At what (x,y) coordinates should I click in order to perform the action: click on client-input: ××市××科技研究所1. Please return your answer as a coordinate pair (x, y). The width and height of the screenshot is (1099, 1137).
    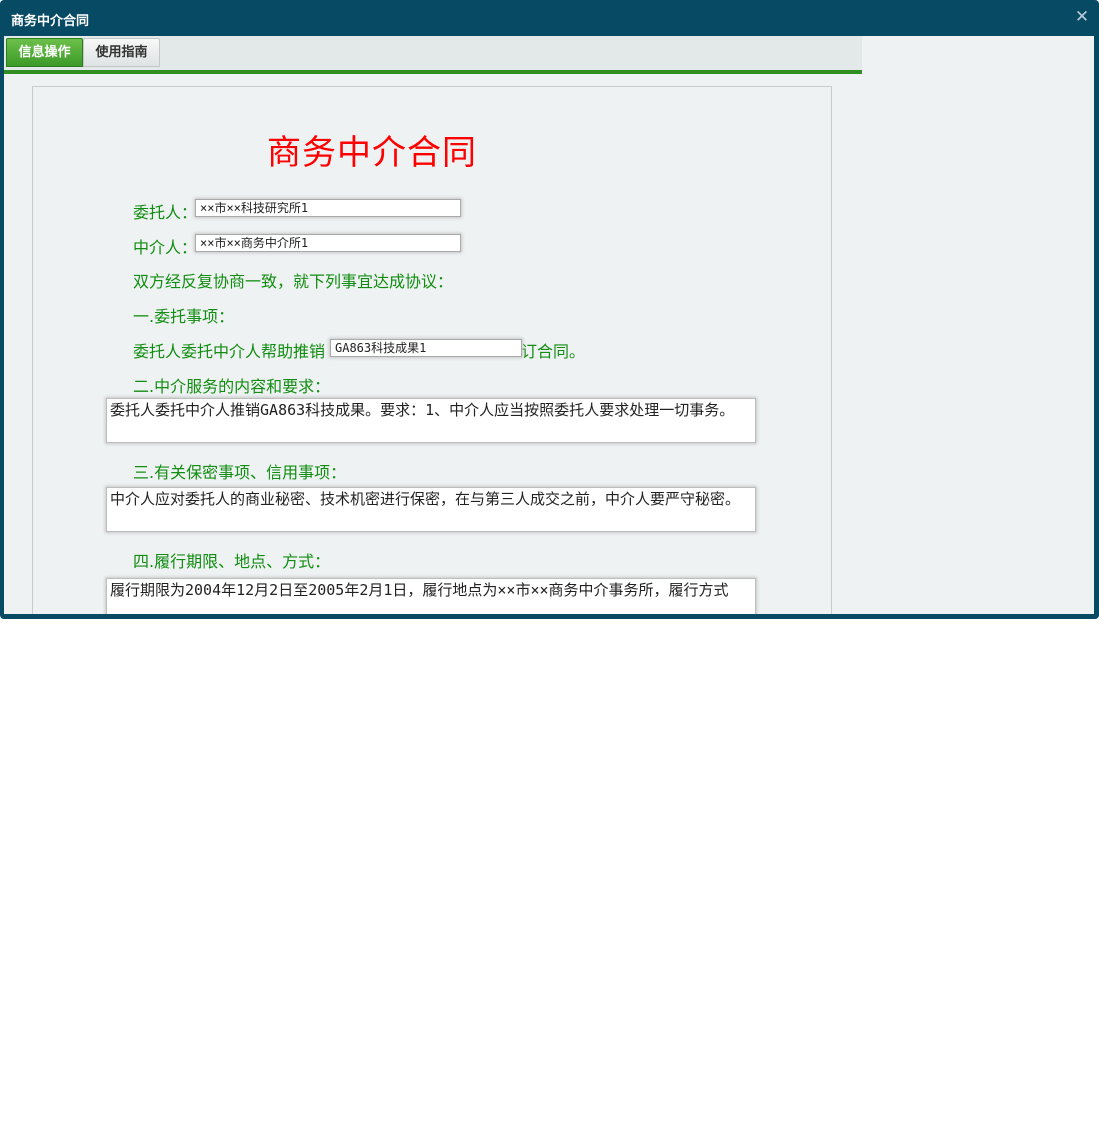
    Looking at the image, I should click on (328, 208).